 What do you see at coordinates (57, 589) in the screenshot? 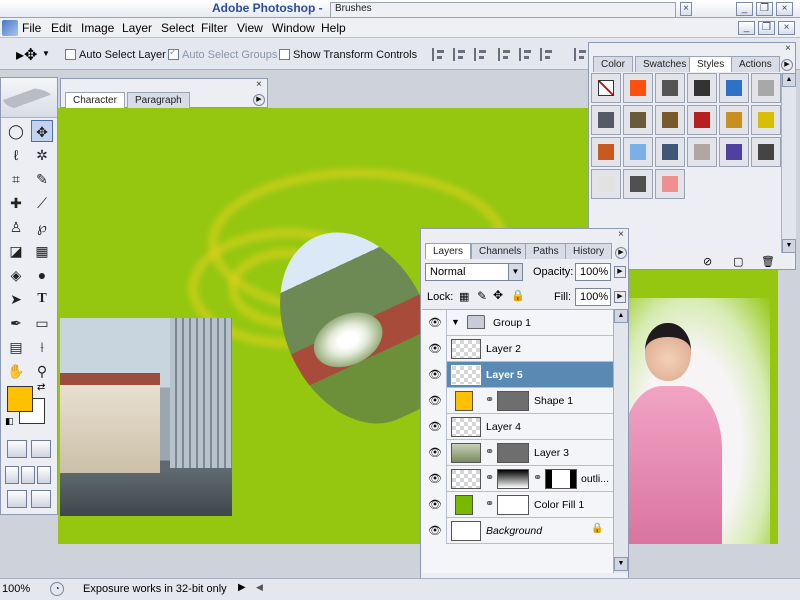
I see `status-info-icon: ◔` at bounding box center [57, 589].